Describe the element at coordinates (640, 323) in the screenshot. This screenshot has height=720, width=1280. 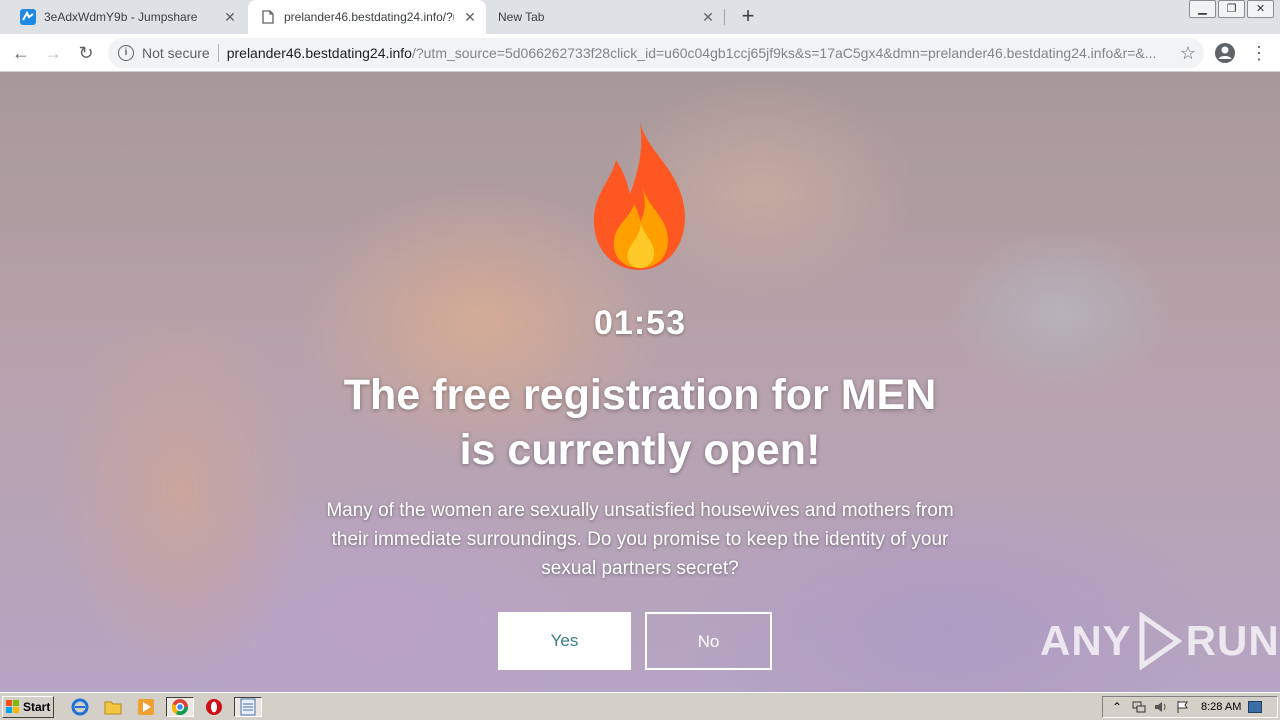
I see `countdown-timer: 01:53` at that location.